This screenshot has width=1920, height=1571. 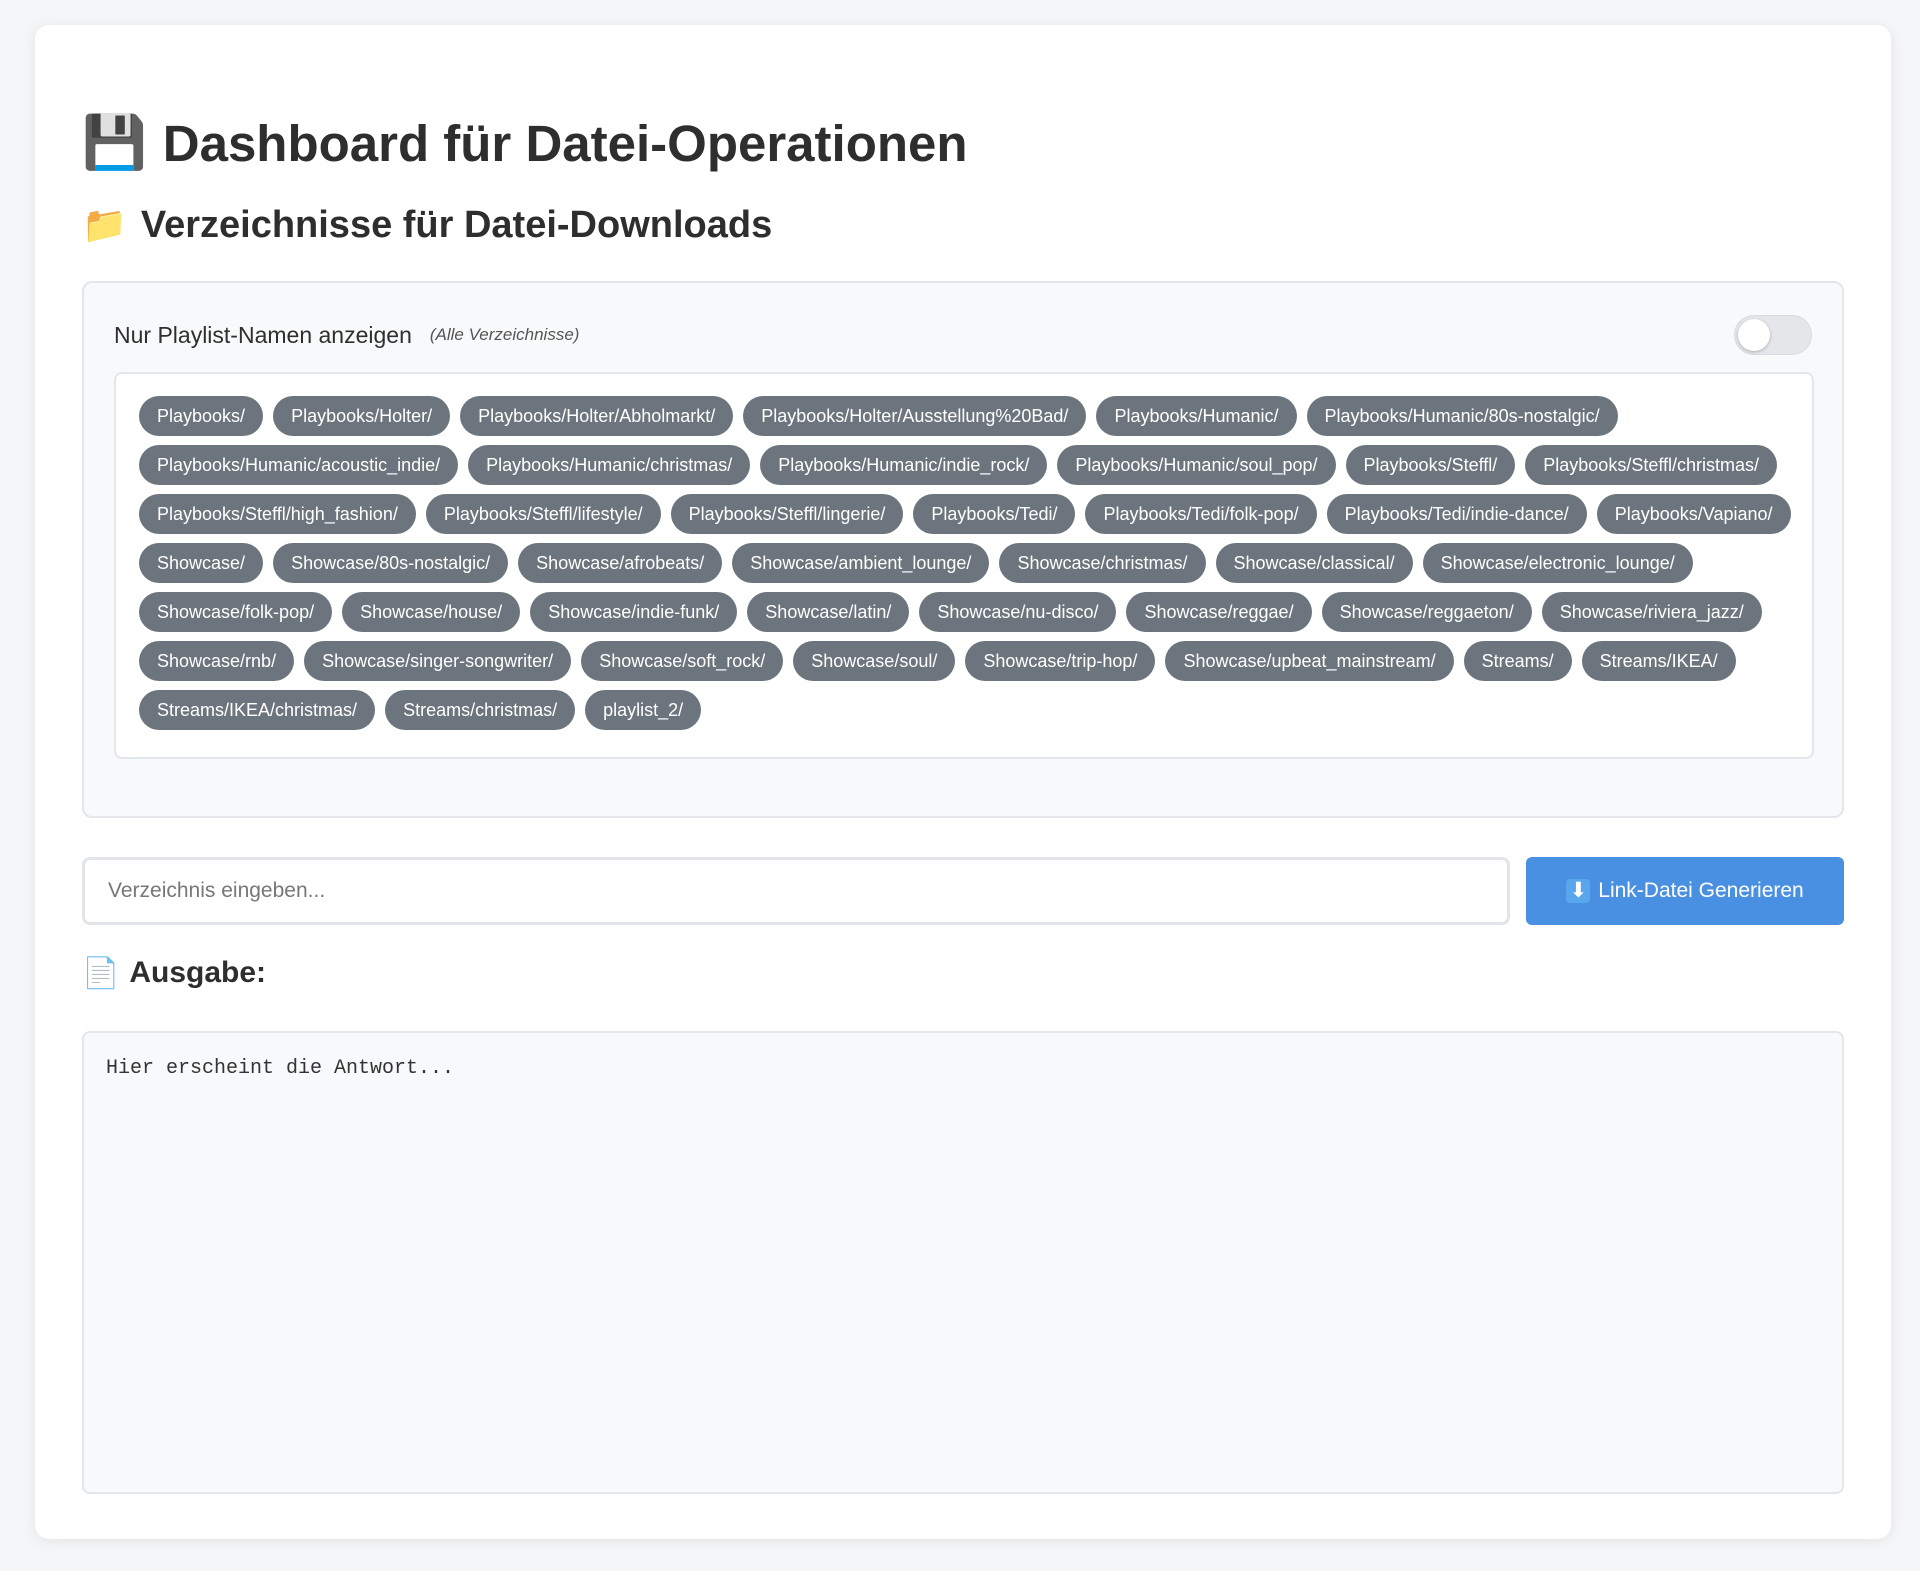 I want to click on directory-tag: Playbooks/Humanic/indie_rock/, so click(x=904, y=465).